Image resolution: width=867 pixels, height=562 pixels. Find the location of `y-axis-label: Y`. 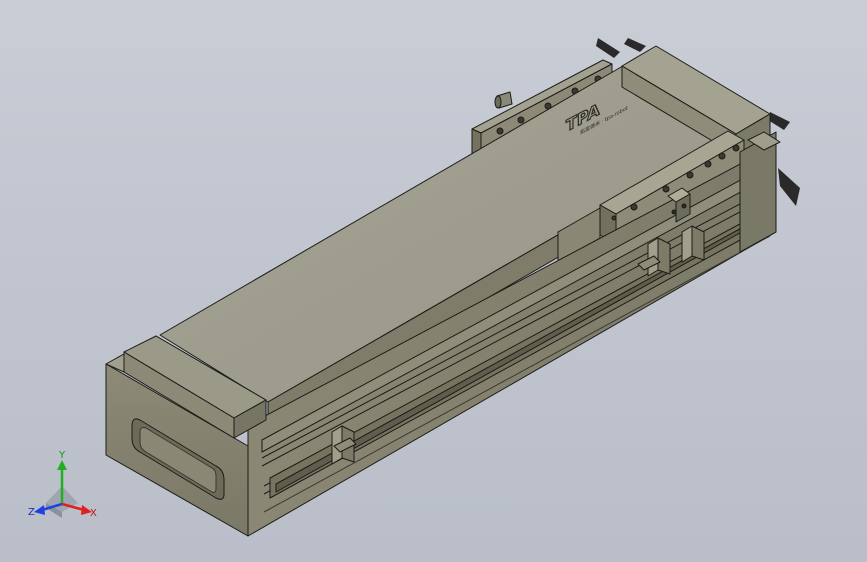

y-axis-label: Y is located at coordinates (62, 455).